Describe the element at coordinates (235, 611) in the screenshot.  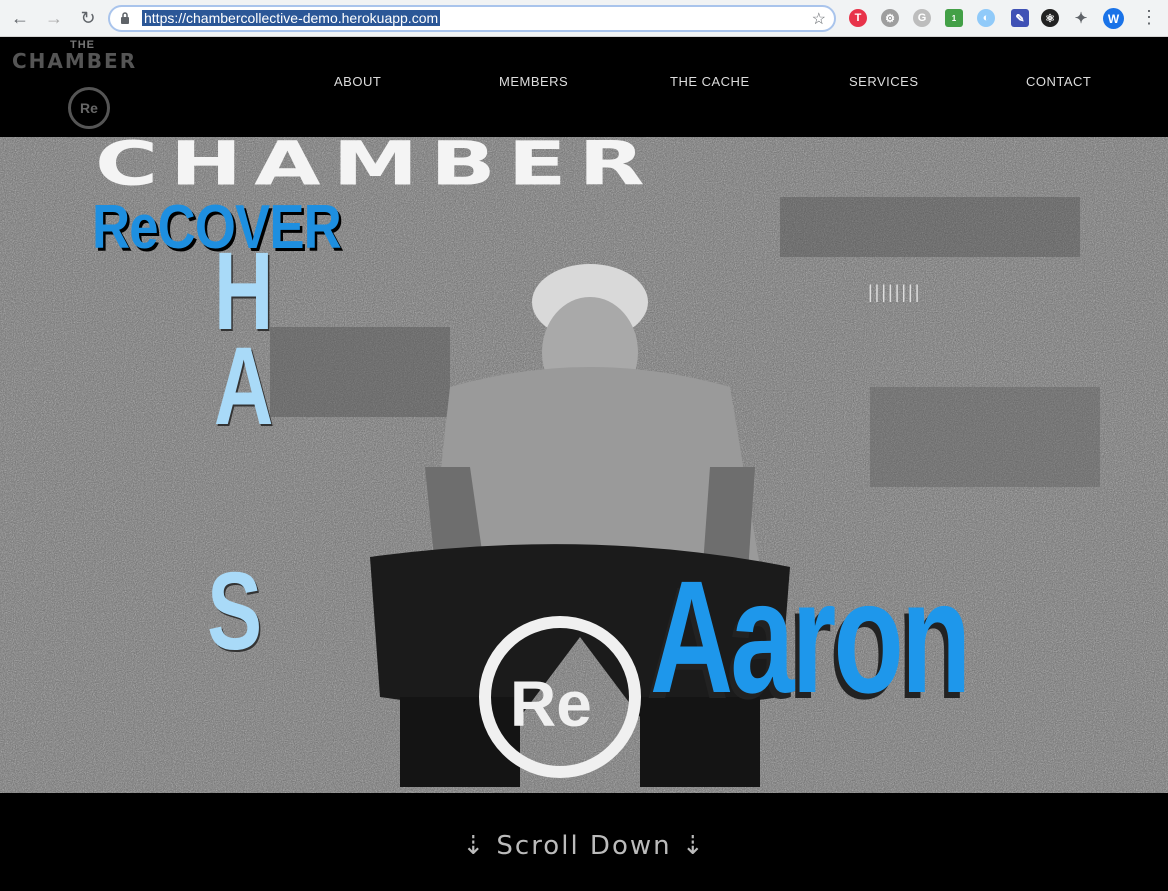
I see `vertical-letter-3: S` at that location.